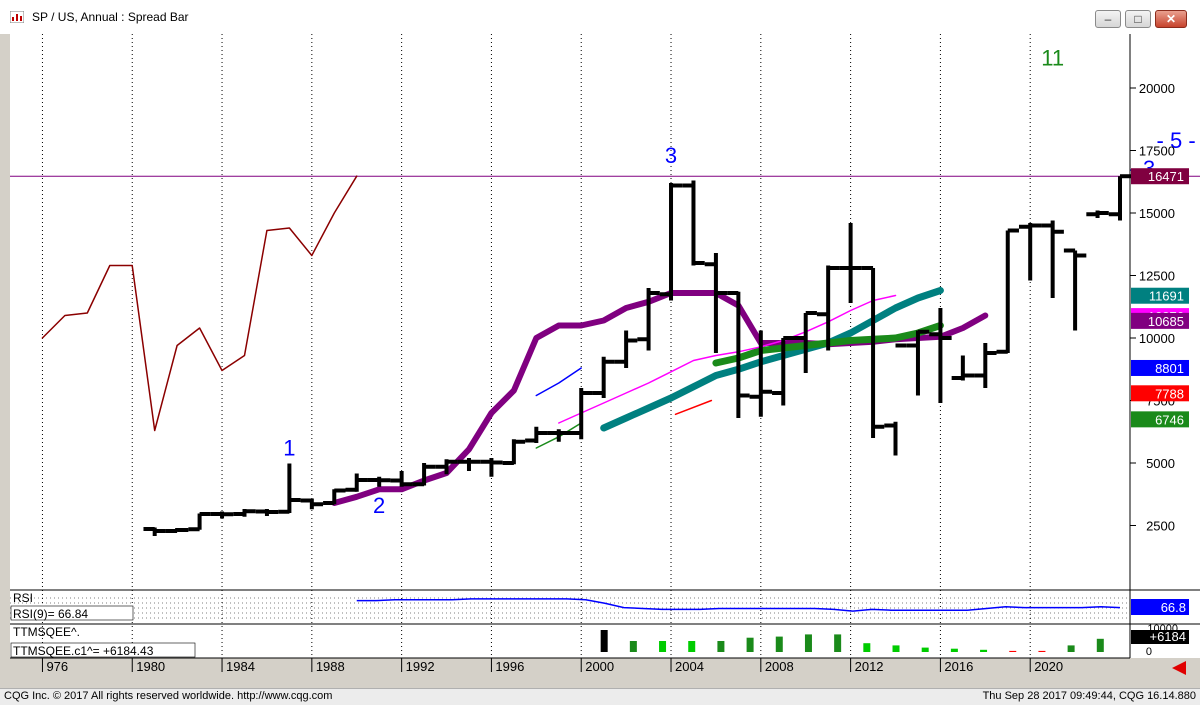 The width and height of the screenshot is (1200, 705). I want to click on price-tag-label: 10685, so click(1166, 321).